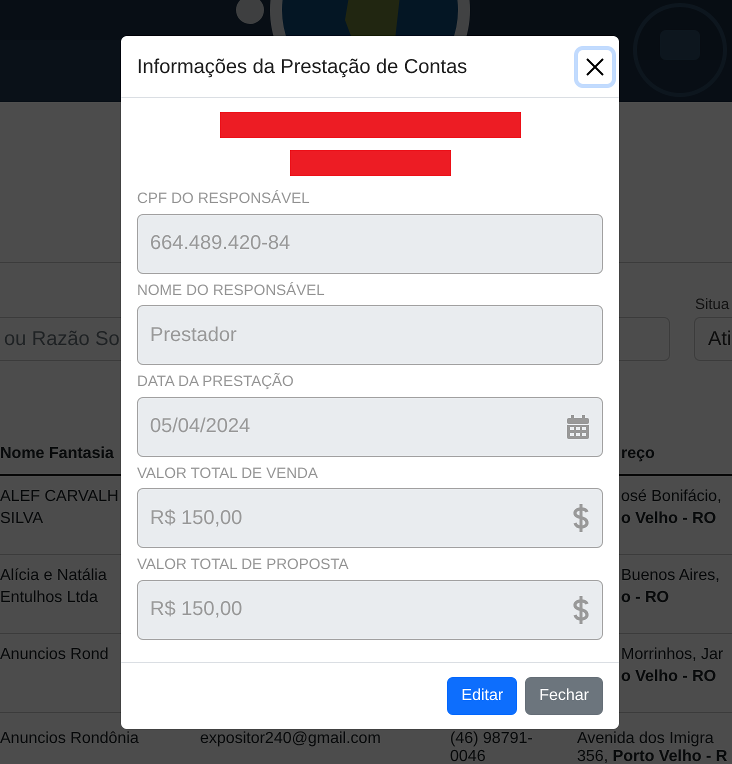  What do you see at coordinates (54, 655) in the screenshot?
I see `table-cell-text: Anuncios Rond` at bounding box center [54, 655].